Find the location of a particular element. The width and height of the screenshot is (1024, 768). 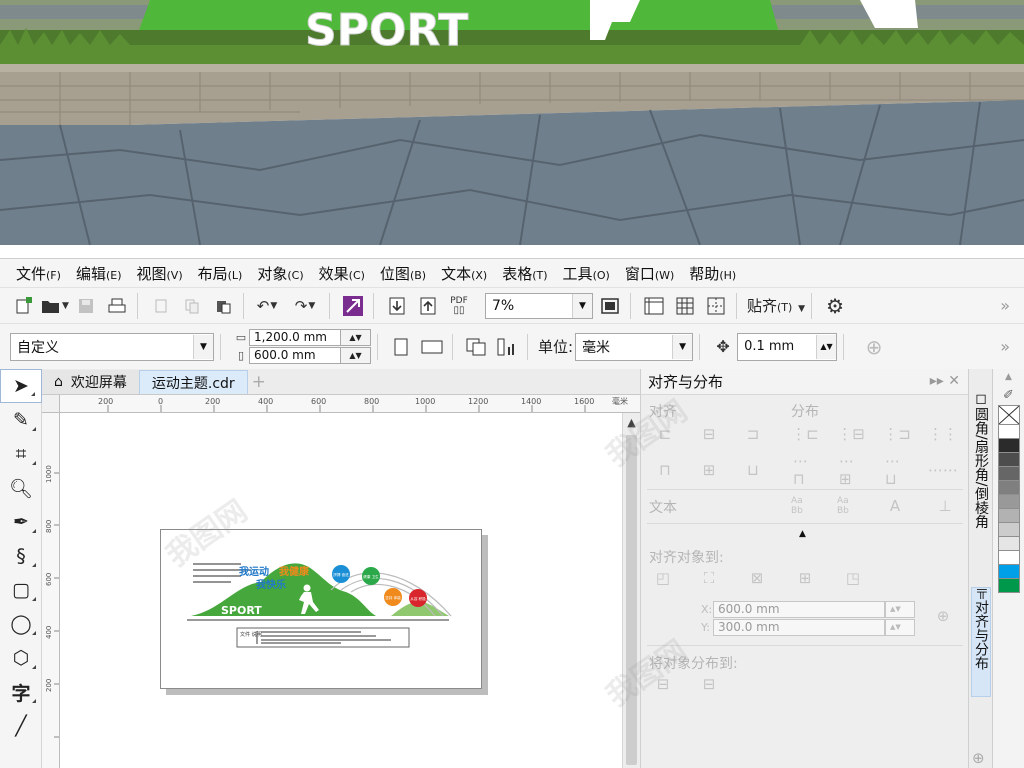

add-docker-icon: ⊕ is located at coordinates (978, 758).